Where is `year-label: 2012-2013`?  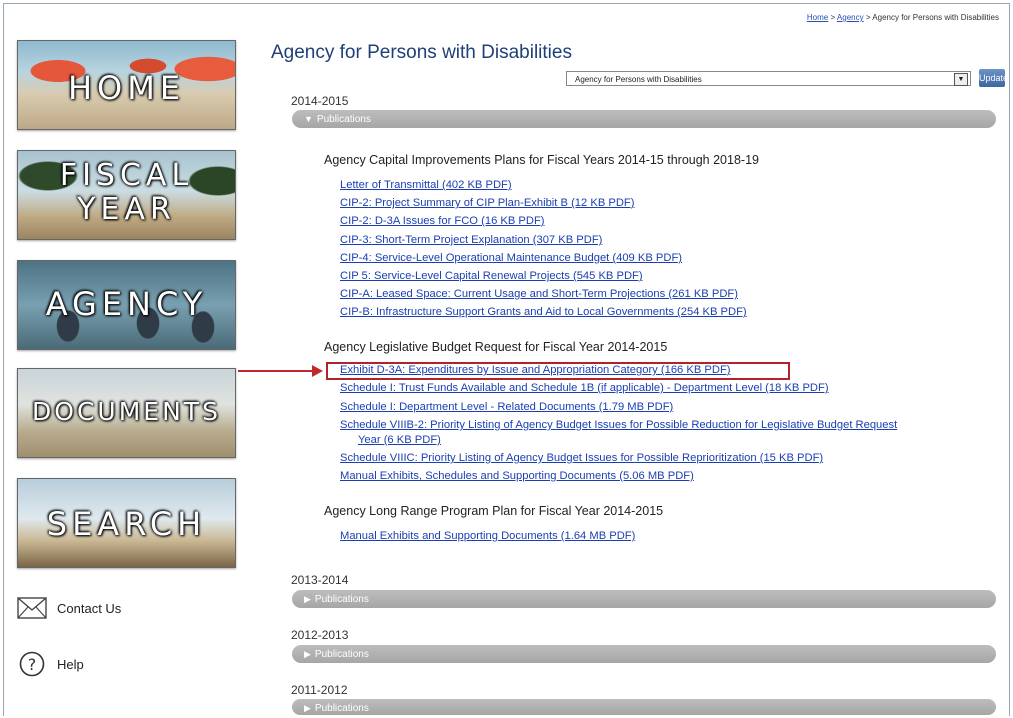 year-label: 2012-2013 is located at coordinates (320, 635).